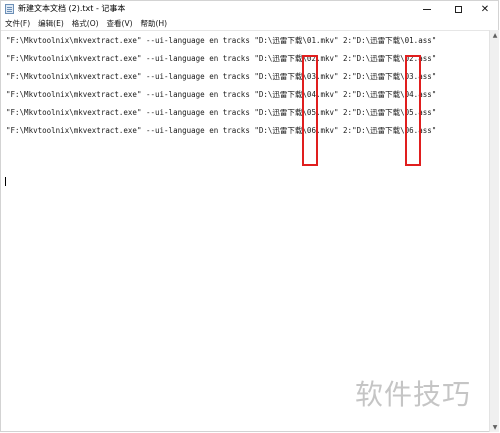  I want to click on window-title: 新建文本文档 (2).txt - 记事本, so click(72, 8).